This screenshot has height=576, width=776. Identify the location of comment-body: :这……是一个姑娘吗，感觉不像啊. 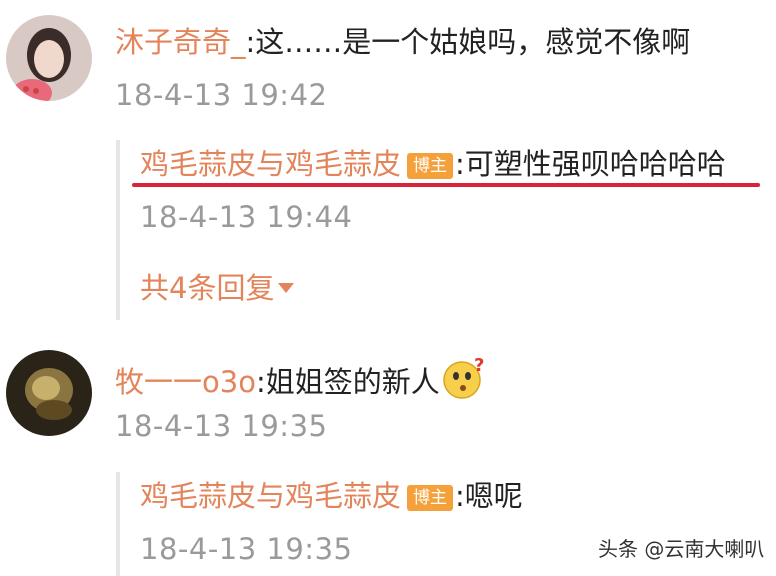
(468, 42).